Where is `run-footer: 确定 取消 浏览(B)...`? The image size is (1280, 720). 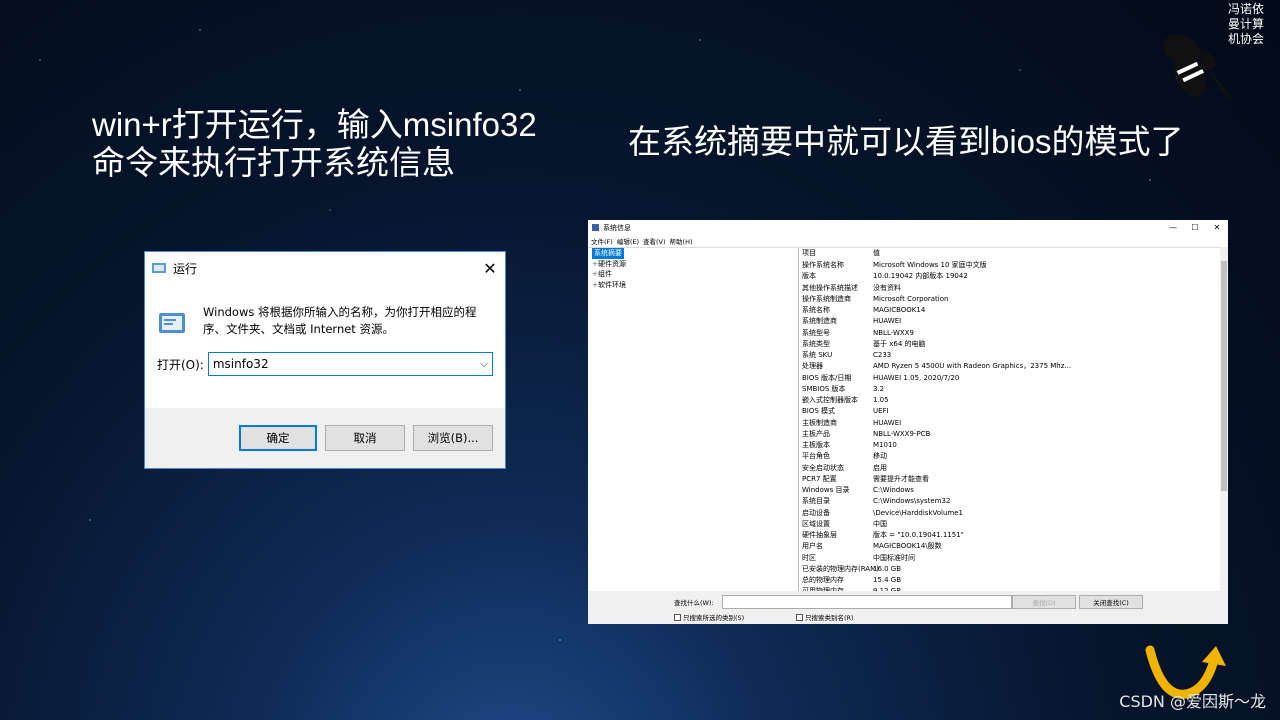
run-footer: 确定 取消 浏览(B)... is located at coordinates (325, 438).